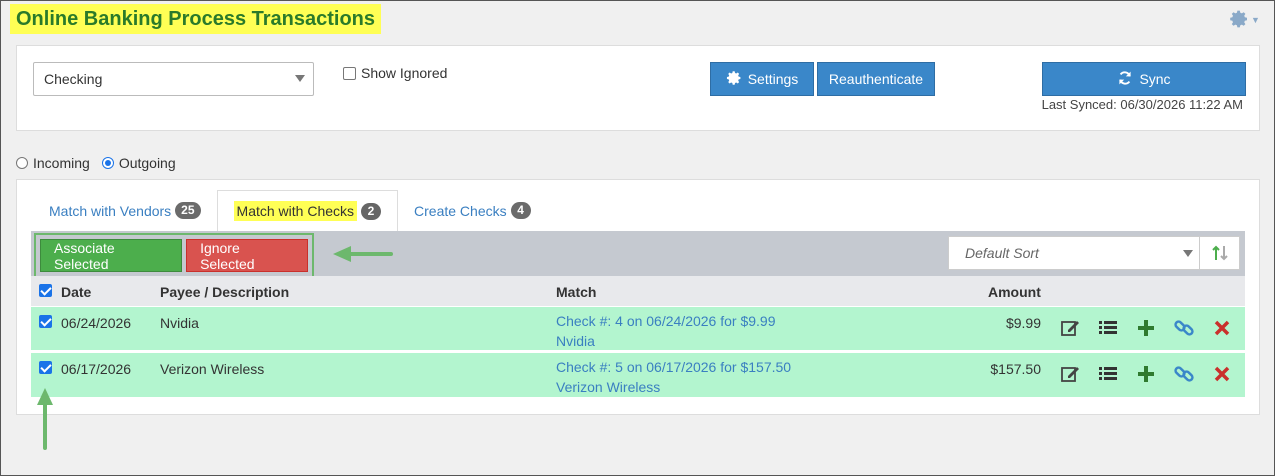  I want to click on bulk-actions-highlight: Associate Selected Ignore Selected, so click(174, 255).